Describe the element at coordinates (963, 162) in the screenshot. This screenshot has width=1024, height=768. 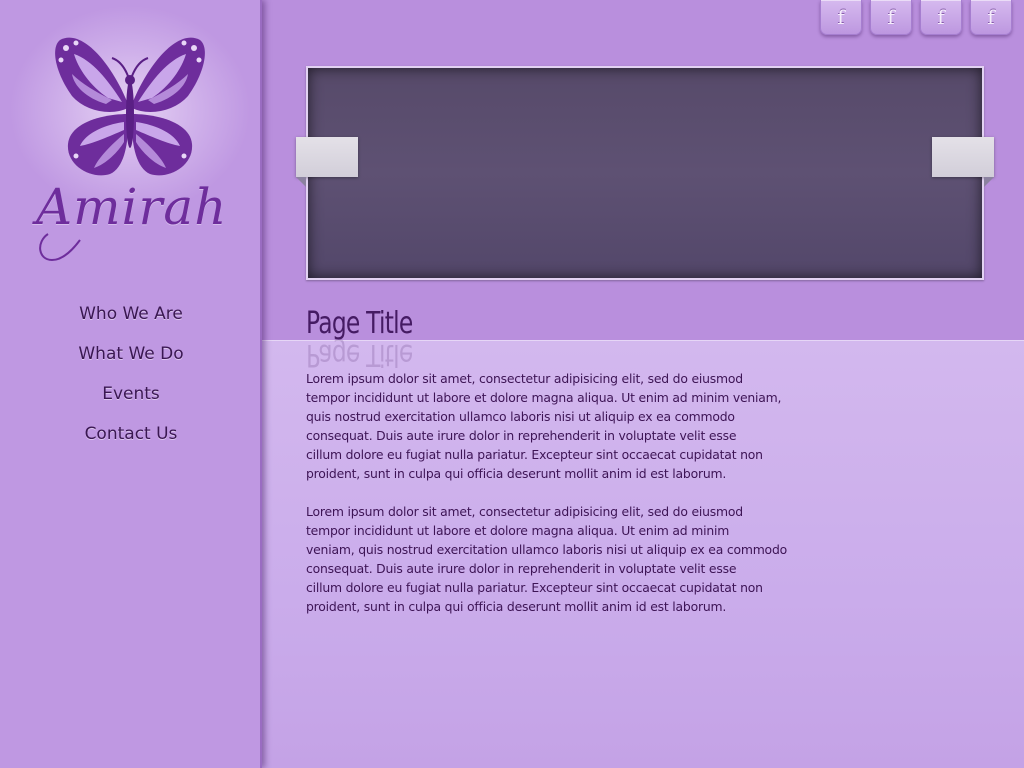
I see `slider-next-button` at that location.